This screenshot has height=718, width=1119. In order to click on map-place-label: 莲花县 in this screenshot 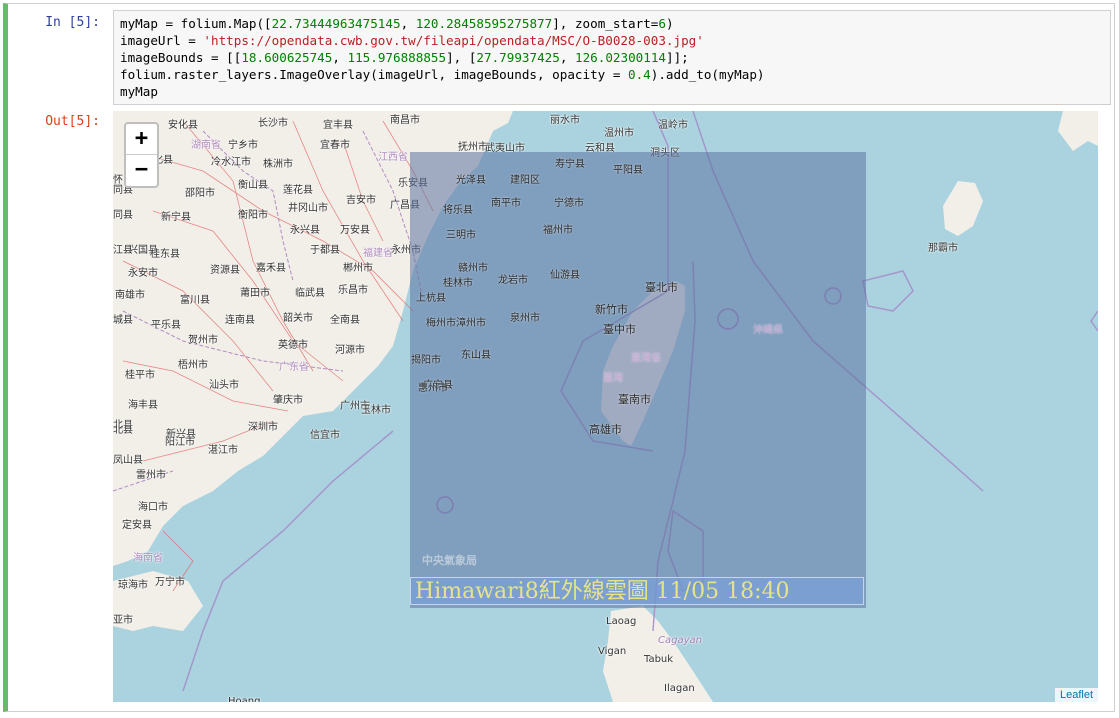, I will do `click(298, 190)`.